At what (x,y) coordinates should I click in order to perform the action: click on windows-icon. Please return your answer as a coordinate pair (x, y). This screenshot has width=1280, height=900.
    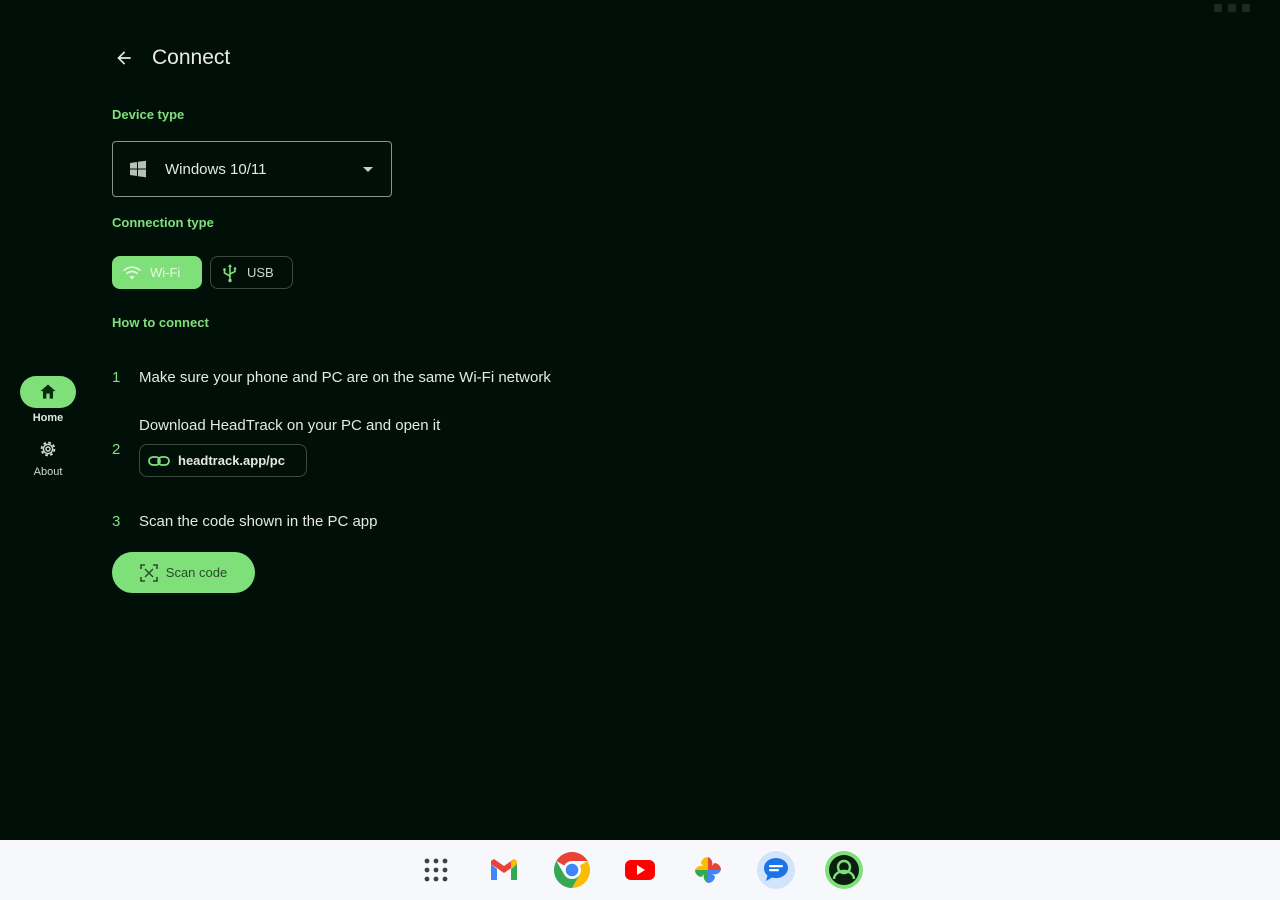
    Looking at the image, I should click on (138, 169).